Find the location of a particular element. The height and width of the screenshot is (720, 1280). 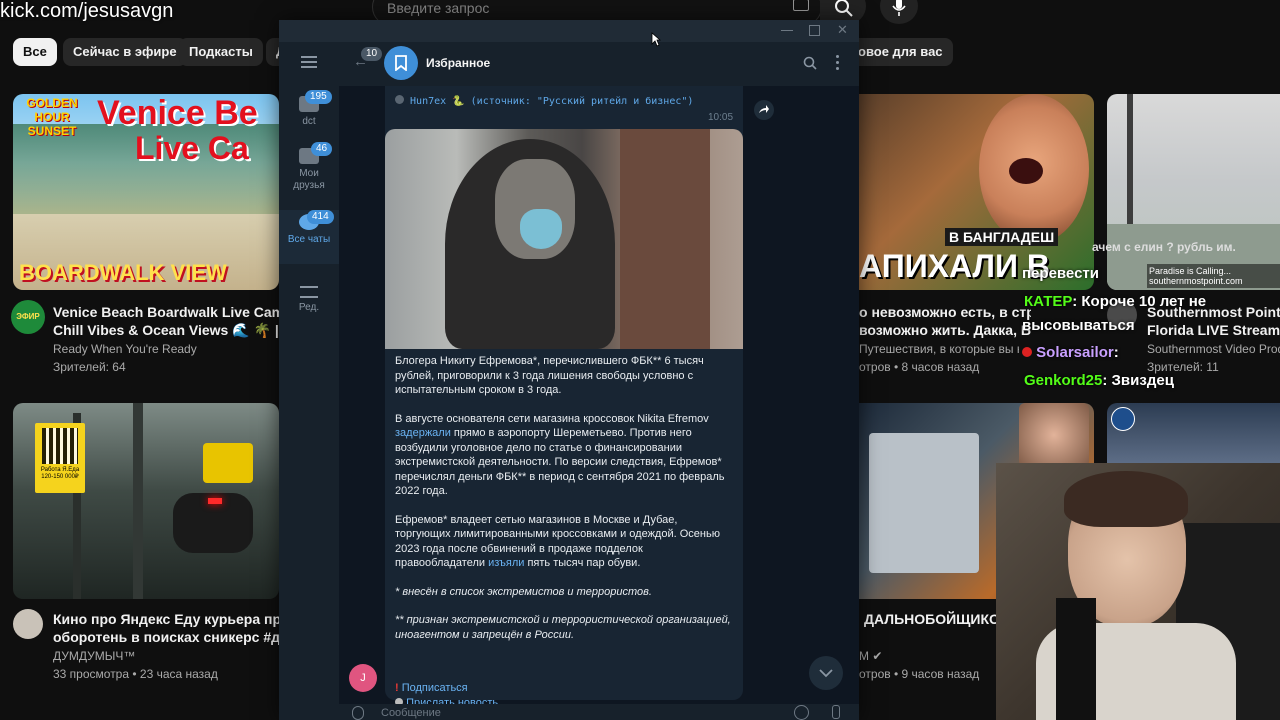

chat-line: Genkord25: Звиздец is located at coordinates (1099, 380).